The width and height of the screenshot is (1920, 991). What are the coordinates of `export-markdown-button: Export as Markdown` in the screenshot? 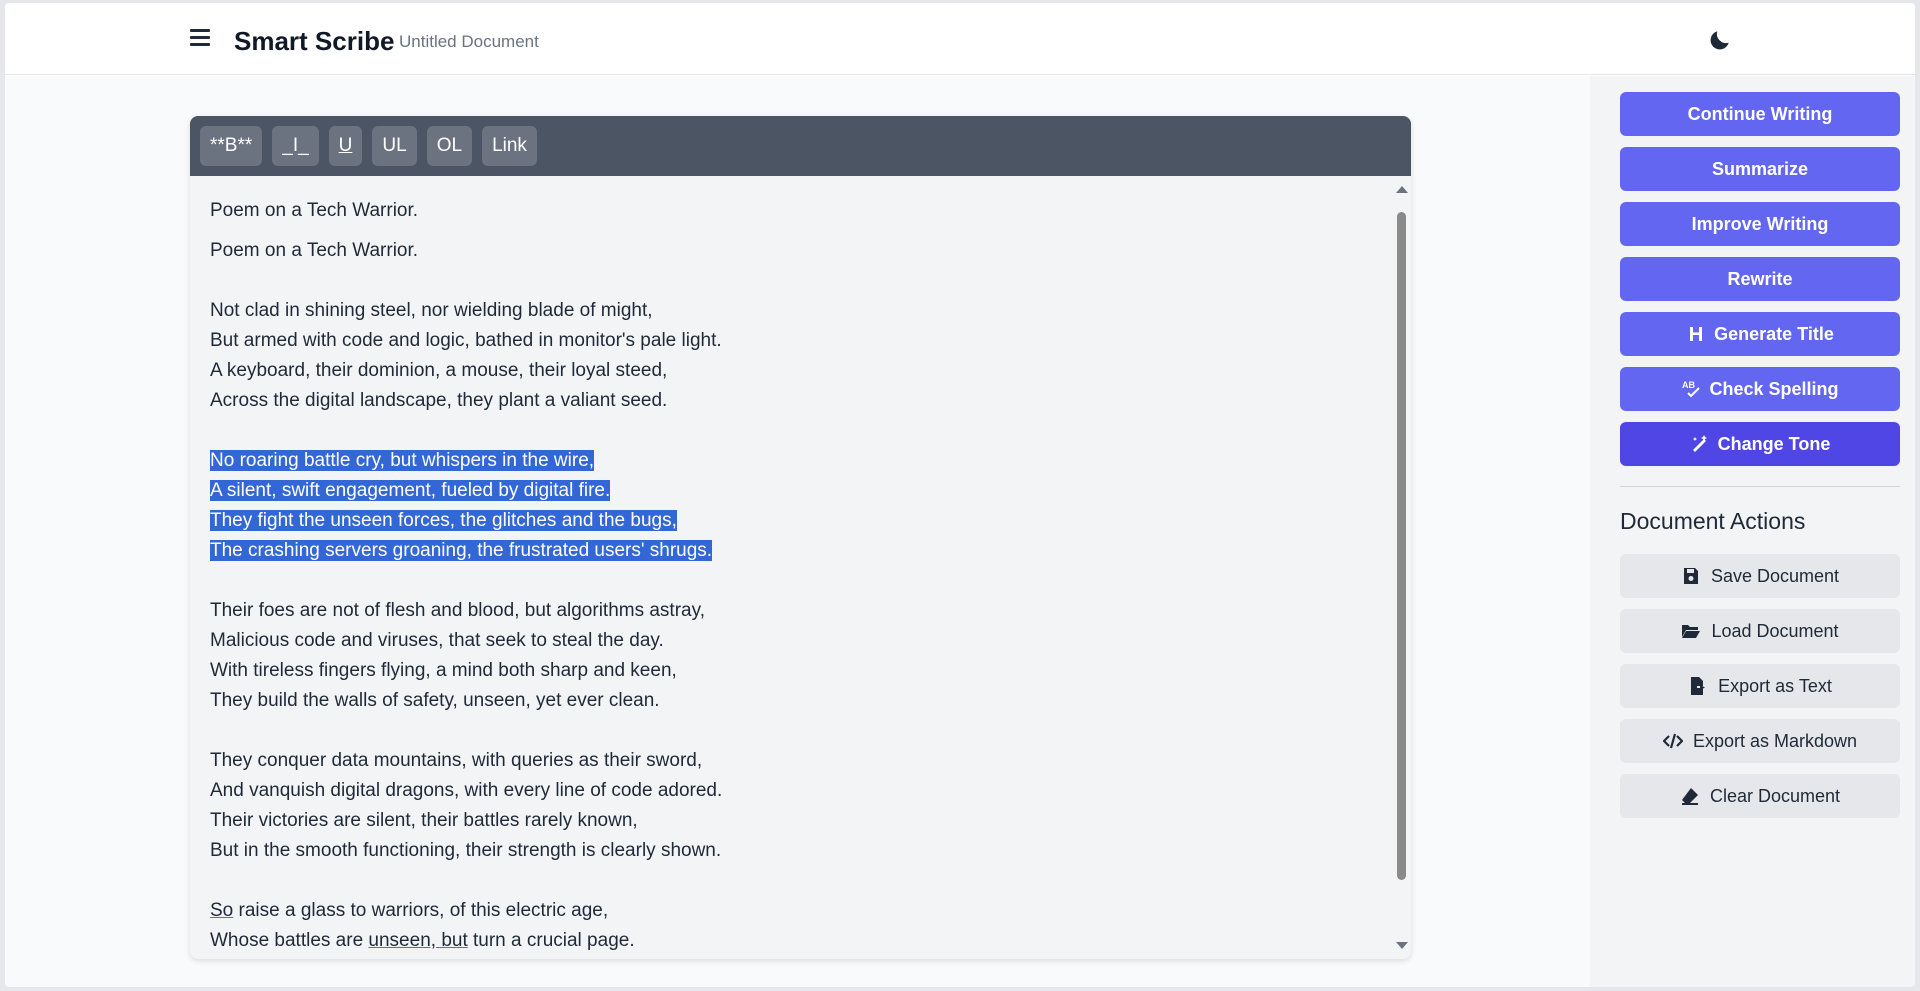 It's located at (1760, 741).